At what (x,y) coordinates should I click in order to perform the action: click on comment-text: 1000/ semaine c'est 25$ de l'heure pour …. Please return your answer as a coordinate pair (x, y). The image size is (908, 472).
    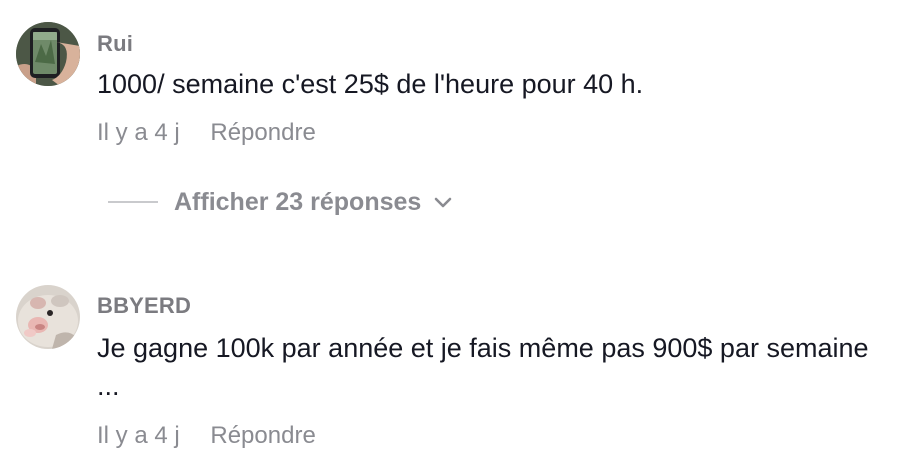
    Looking at the image, I should click on (370, 84).